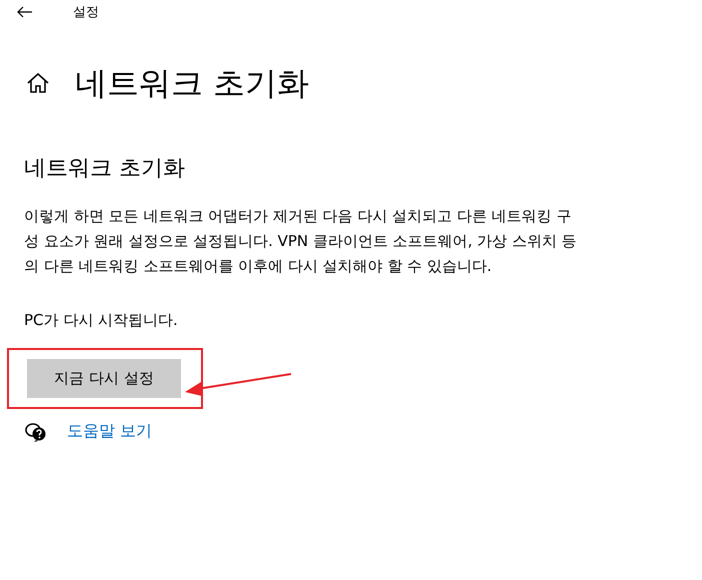  What do you see at coordinates (25, 12) in the screenshot?
I see `back-arrow-icon` at bounding box center [25, 12].